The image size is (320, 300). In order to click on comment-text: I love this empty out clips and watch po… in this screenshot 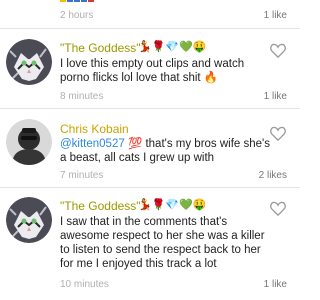, I will do `click(152, 71)`.